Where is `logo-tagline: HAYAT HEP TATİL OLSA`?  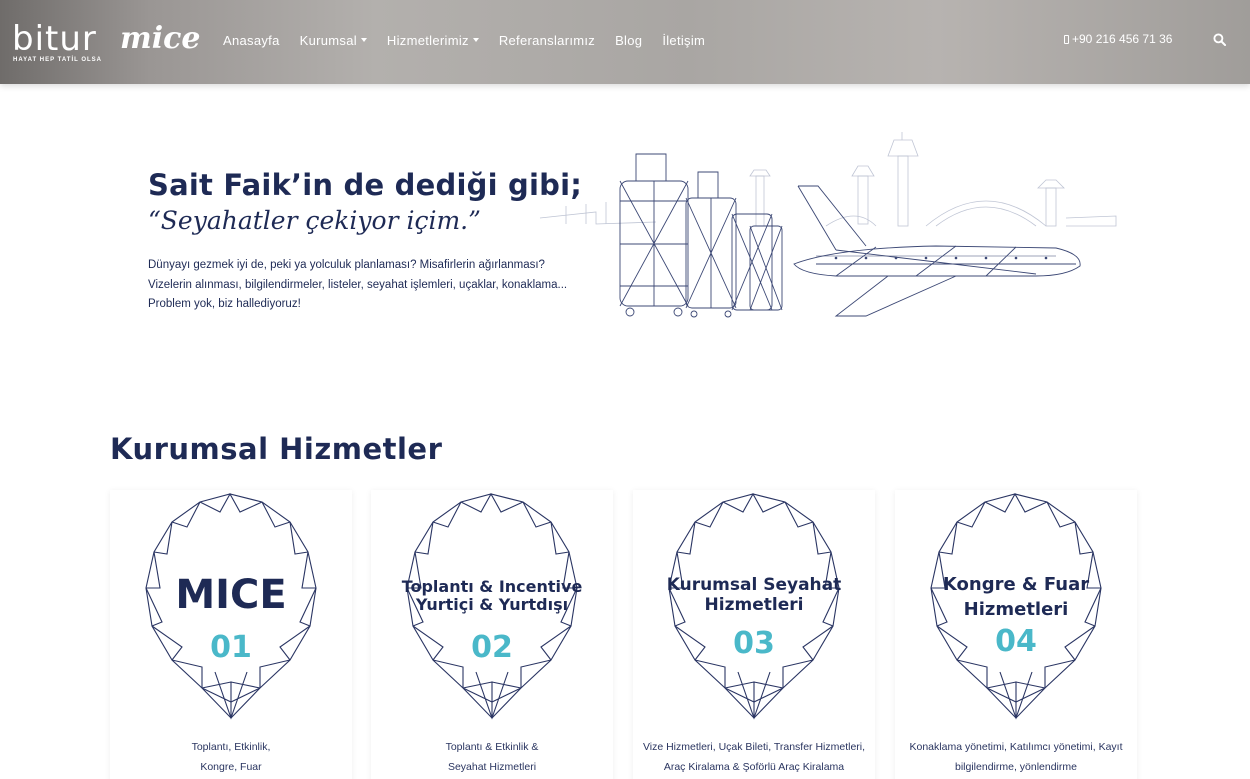
logo-tagline: HAYAT HEP TATİL OLSA is located at coordinates (58, 60).